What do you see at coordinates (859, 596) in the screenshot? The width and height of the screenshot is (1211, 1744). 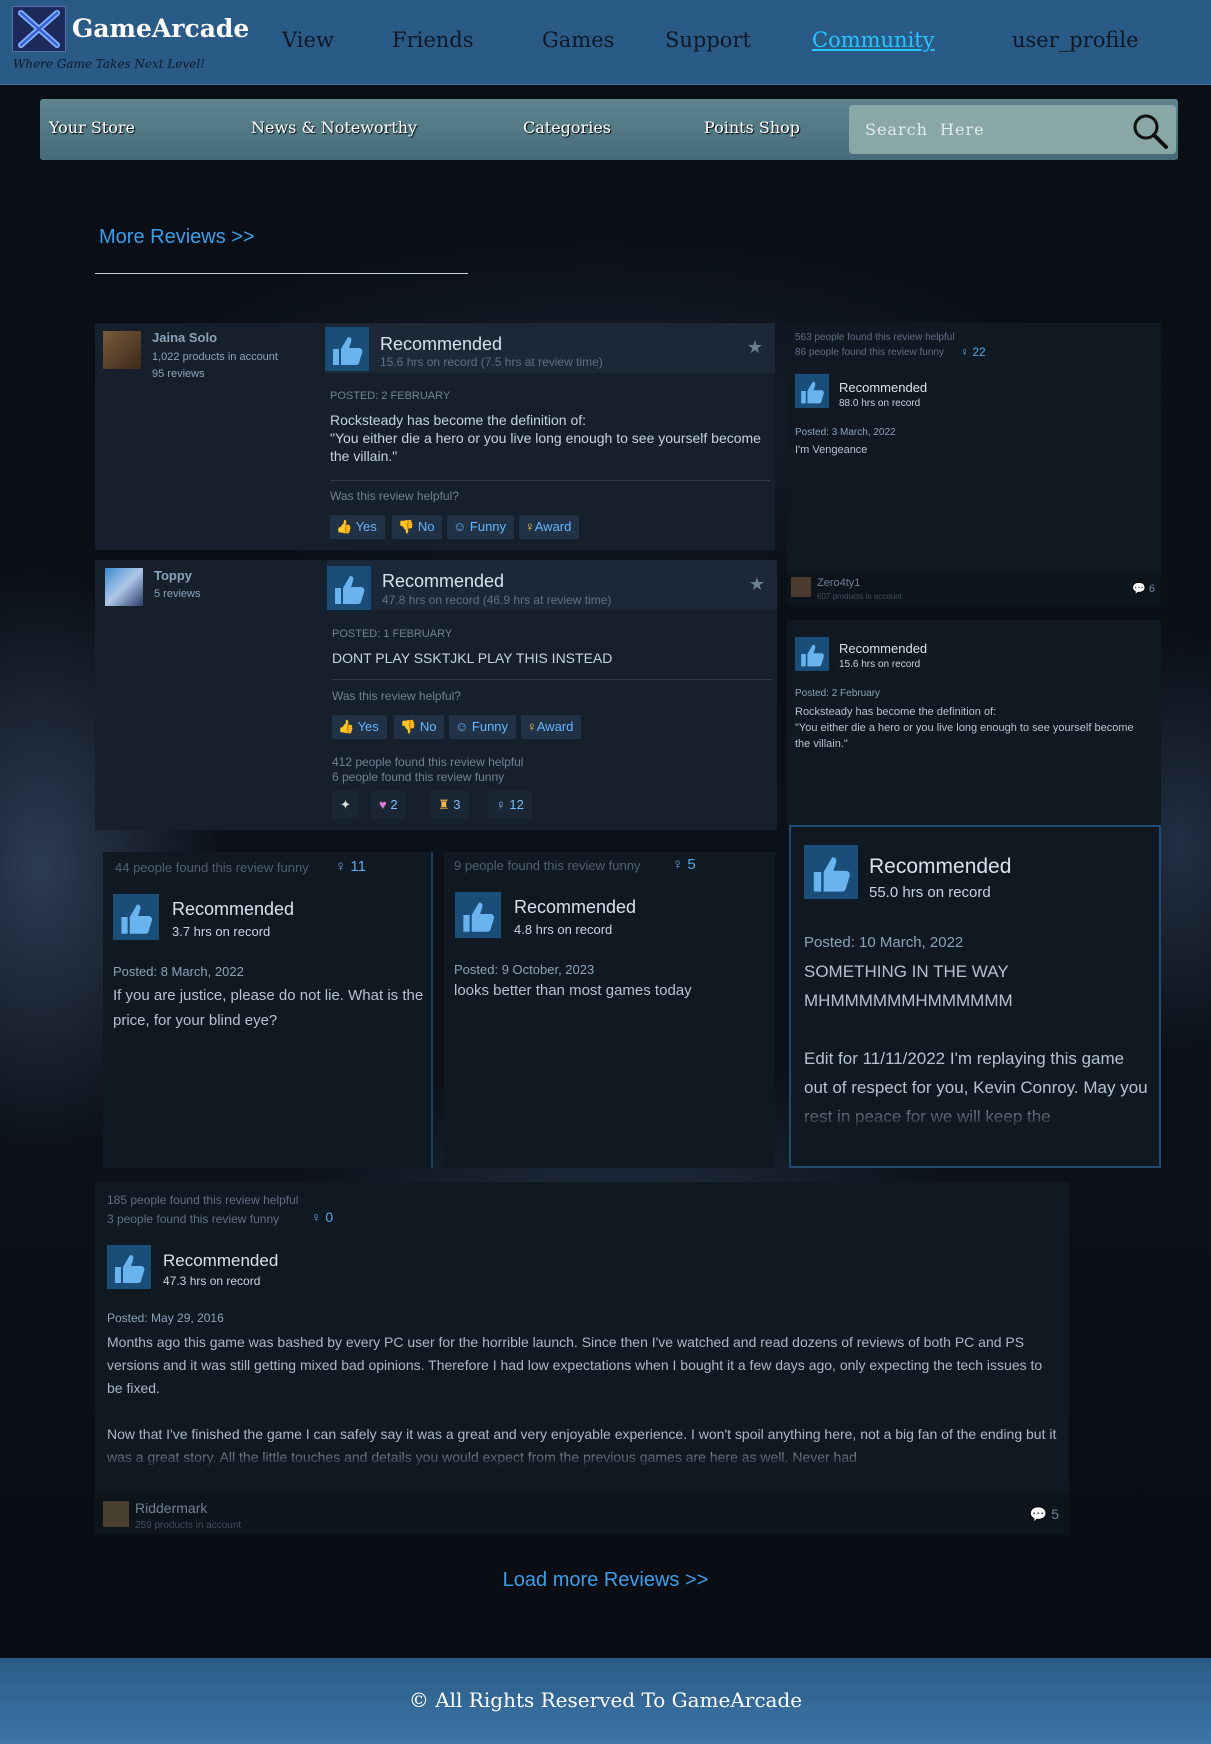 I see `products-count: 607 products in account` at bounding box center [859, 596].